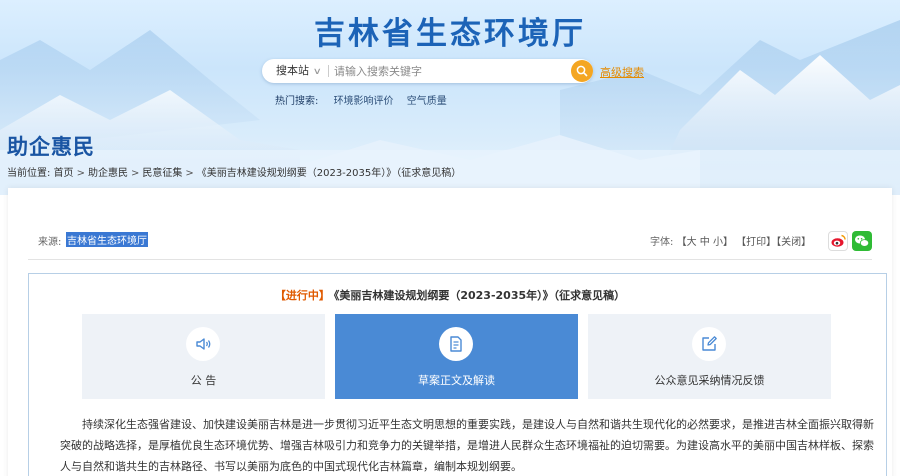 Image resolution: width=900 pixels, height=476 pixels. I want to click on weibo-icon, so click(838, 240).